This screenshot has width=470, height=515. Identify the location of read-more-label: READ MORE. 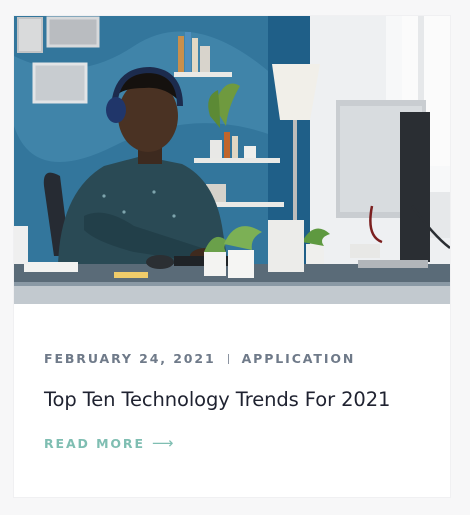
(94, 443).